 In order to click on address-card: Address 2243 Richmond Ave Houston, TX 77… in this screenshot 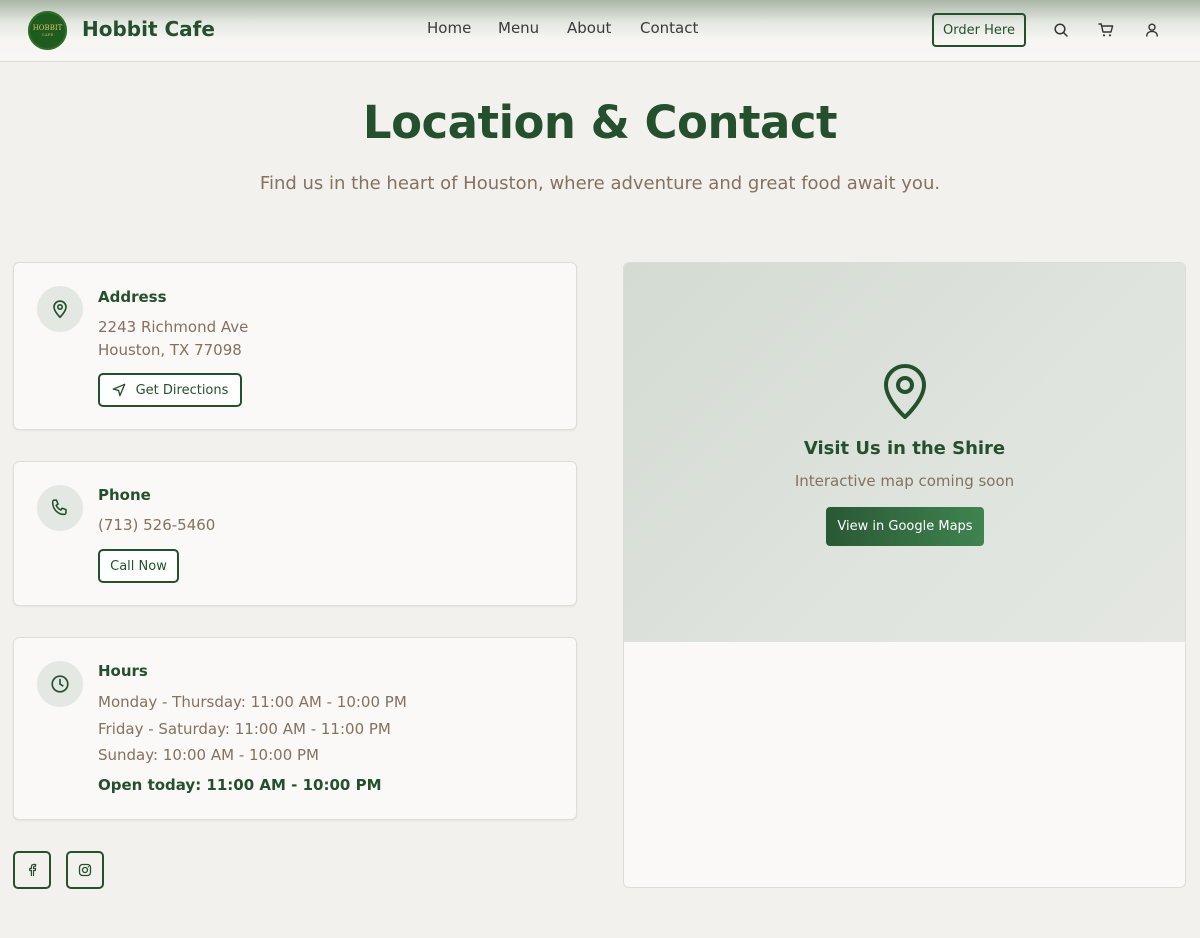, I will do `click(295, 346)`.